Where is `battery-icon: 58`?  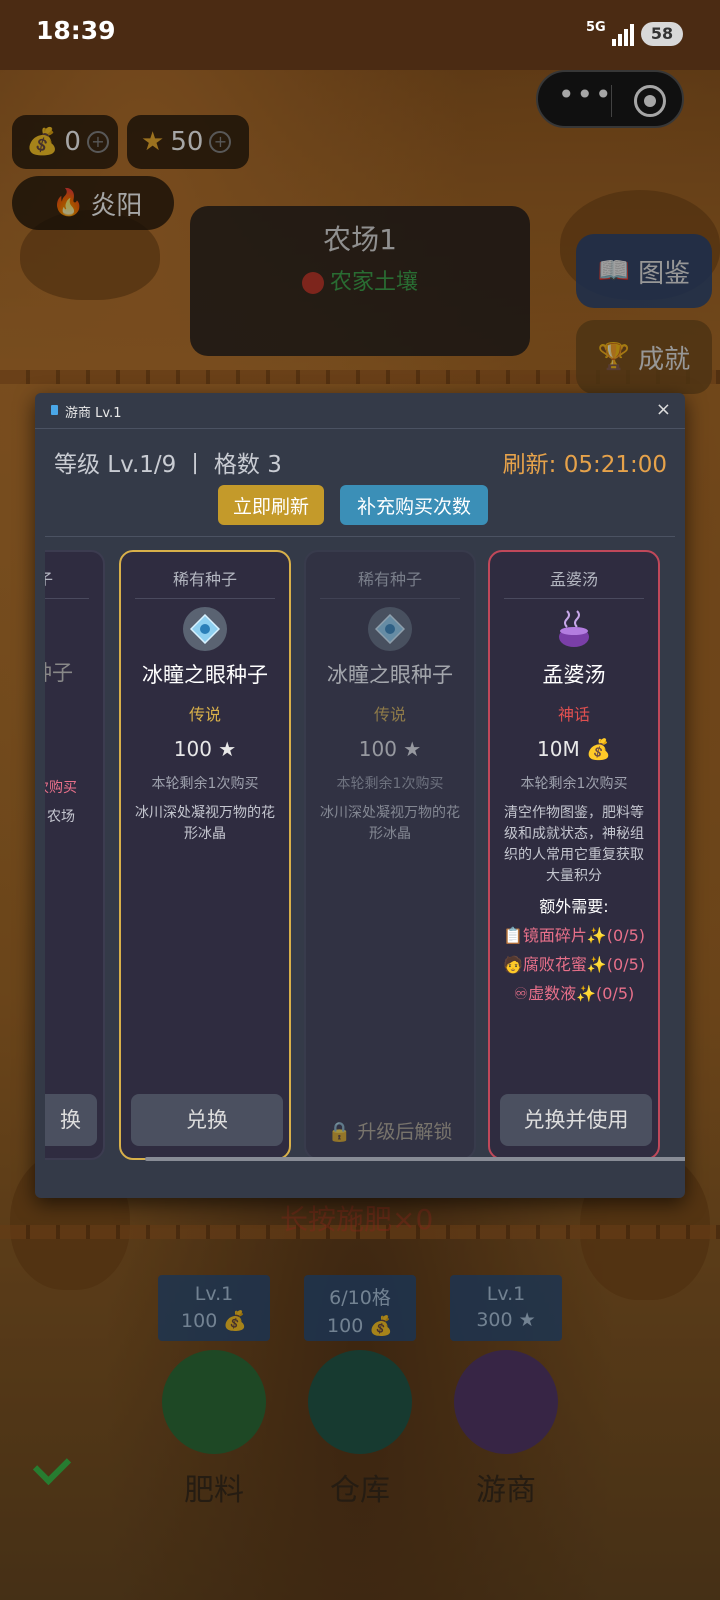
battery-icon: 58 is located at coordinates (662, 34).